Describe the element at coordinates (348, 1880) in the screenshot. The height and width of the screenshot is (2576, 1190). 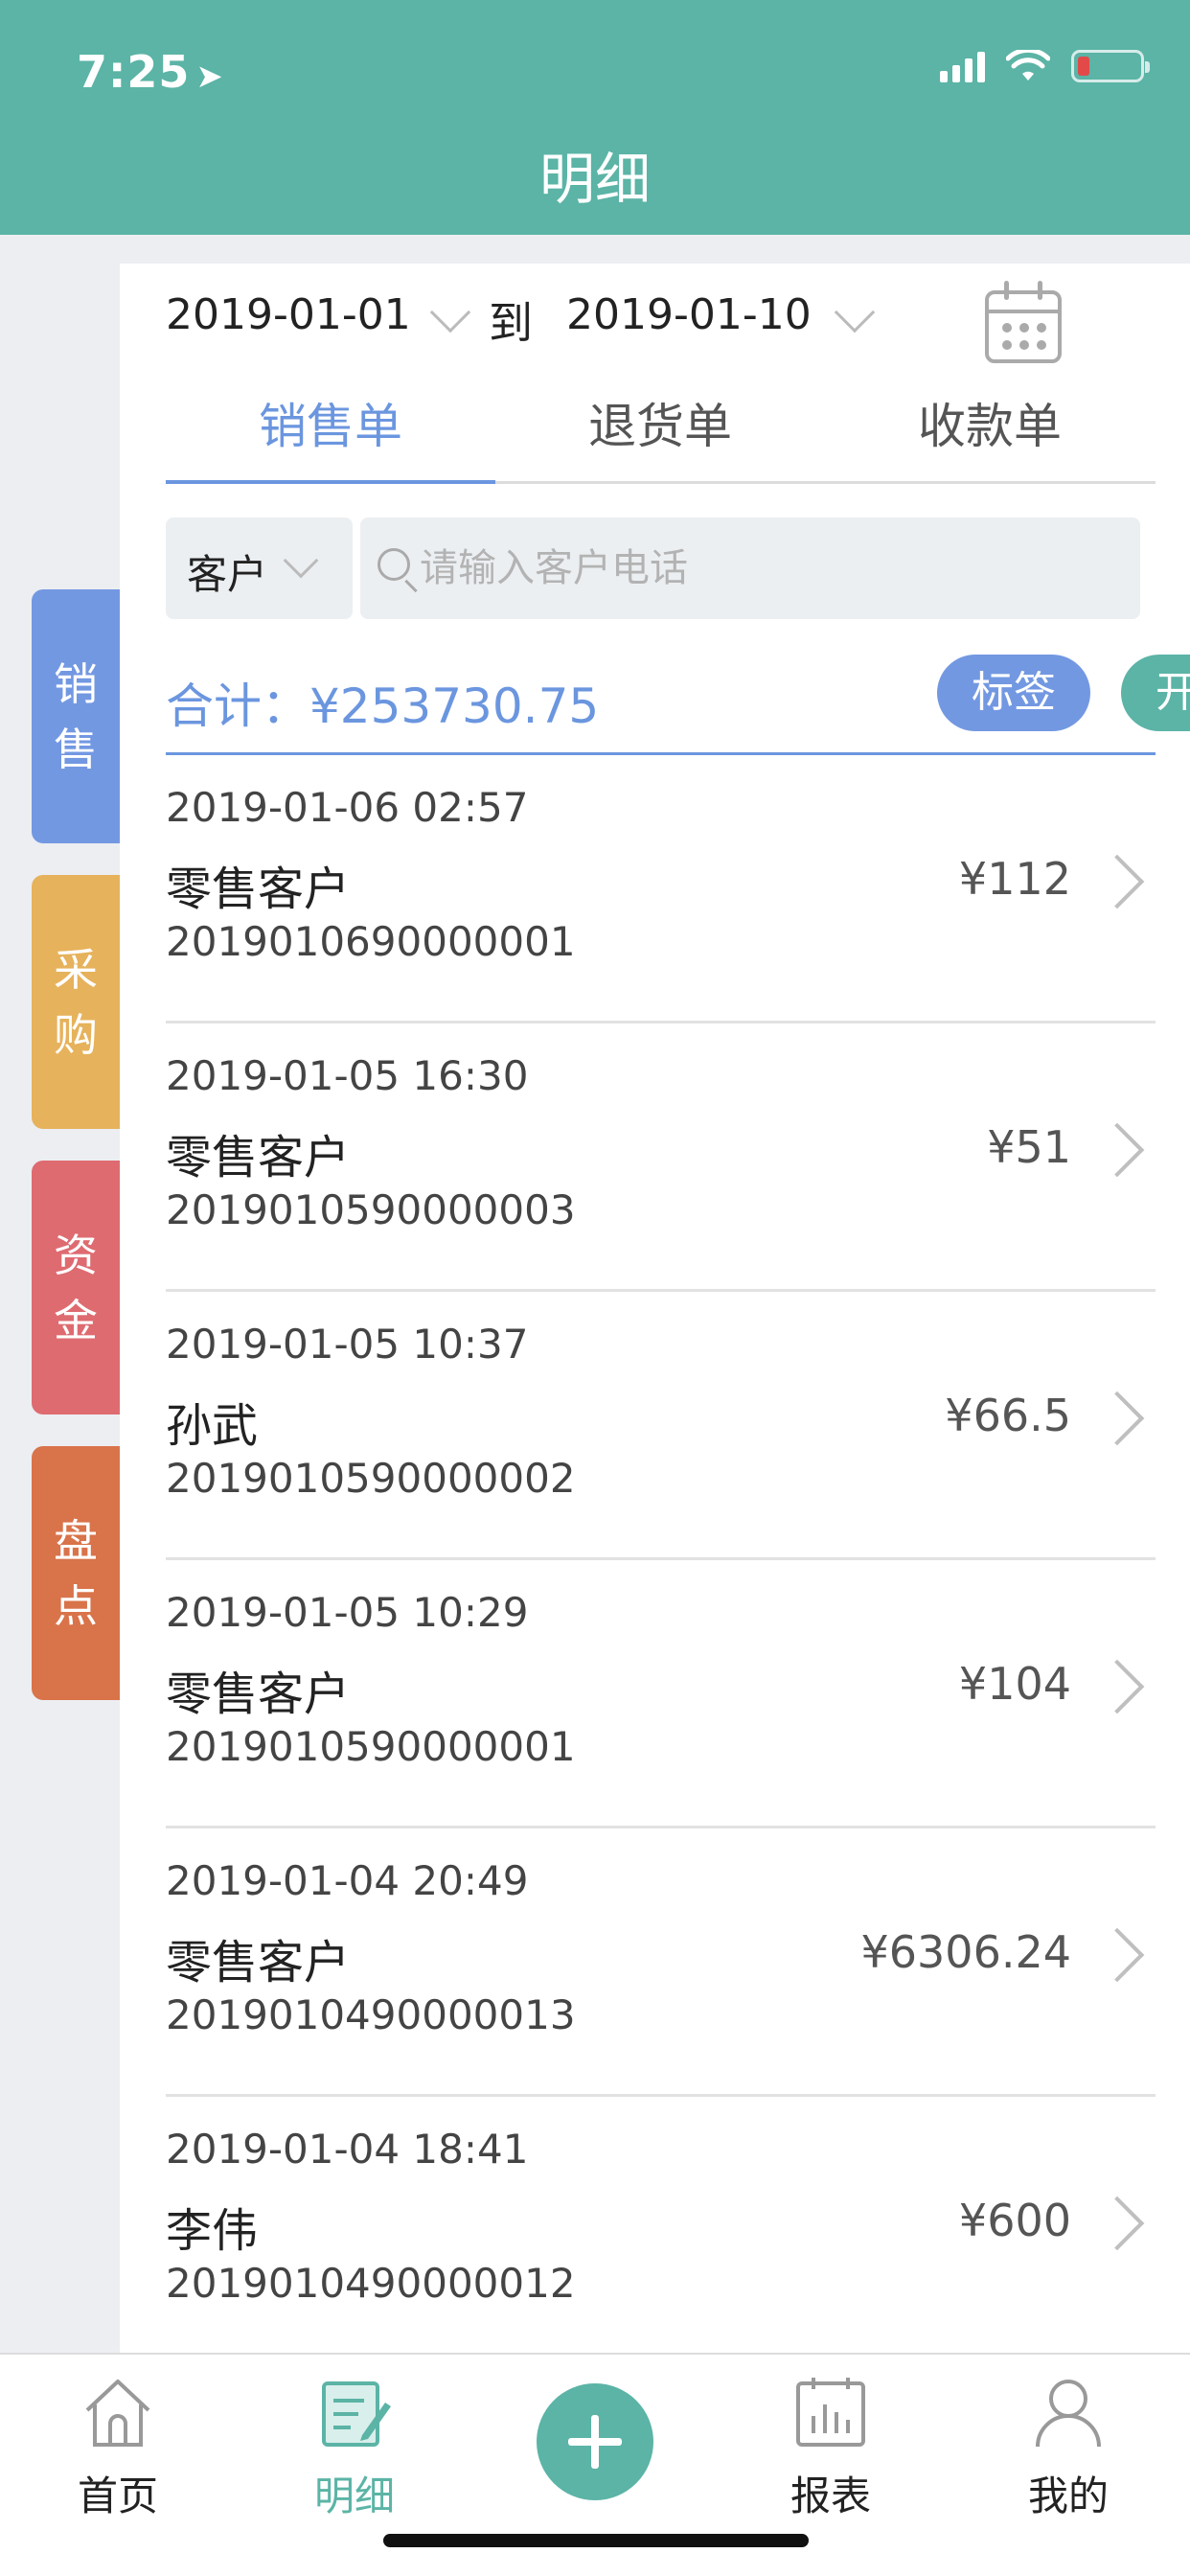
I see `record-datetime: 2019-01-04 20:49` at that location.